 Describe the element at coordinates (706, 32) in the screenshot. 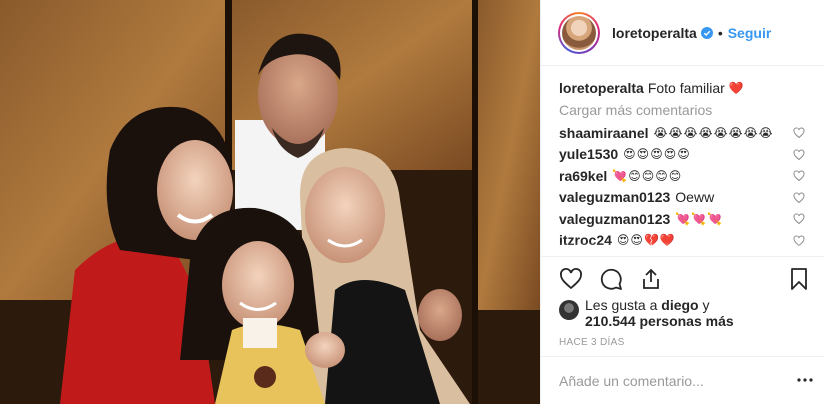

I see `verified-badge-icon` at that location.